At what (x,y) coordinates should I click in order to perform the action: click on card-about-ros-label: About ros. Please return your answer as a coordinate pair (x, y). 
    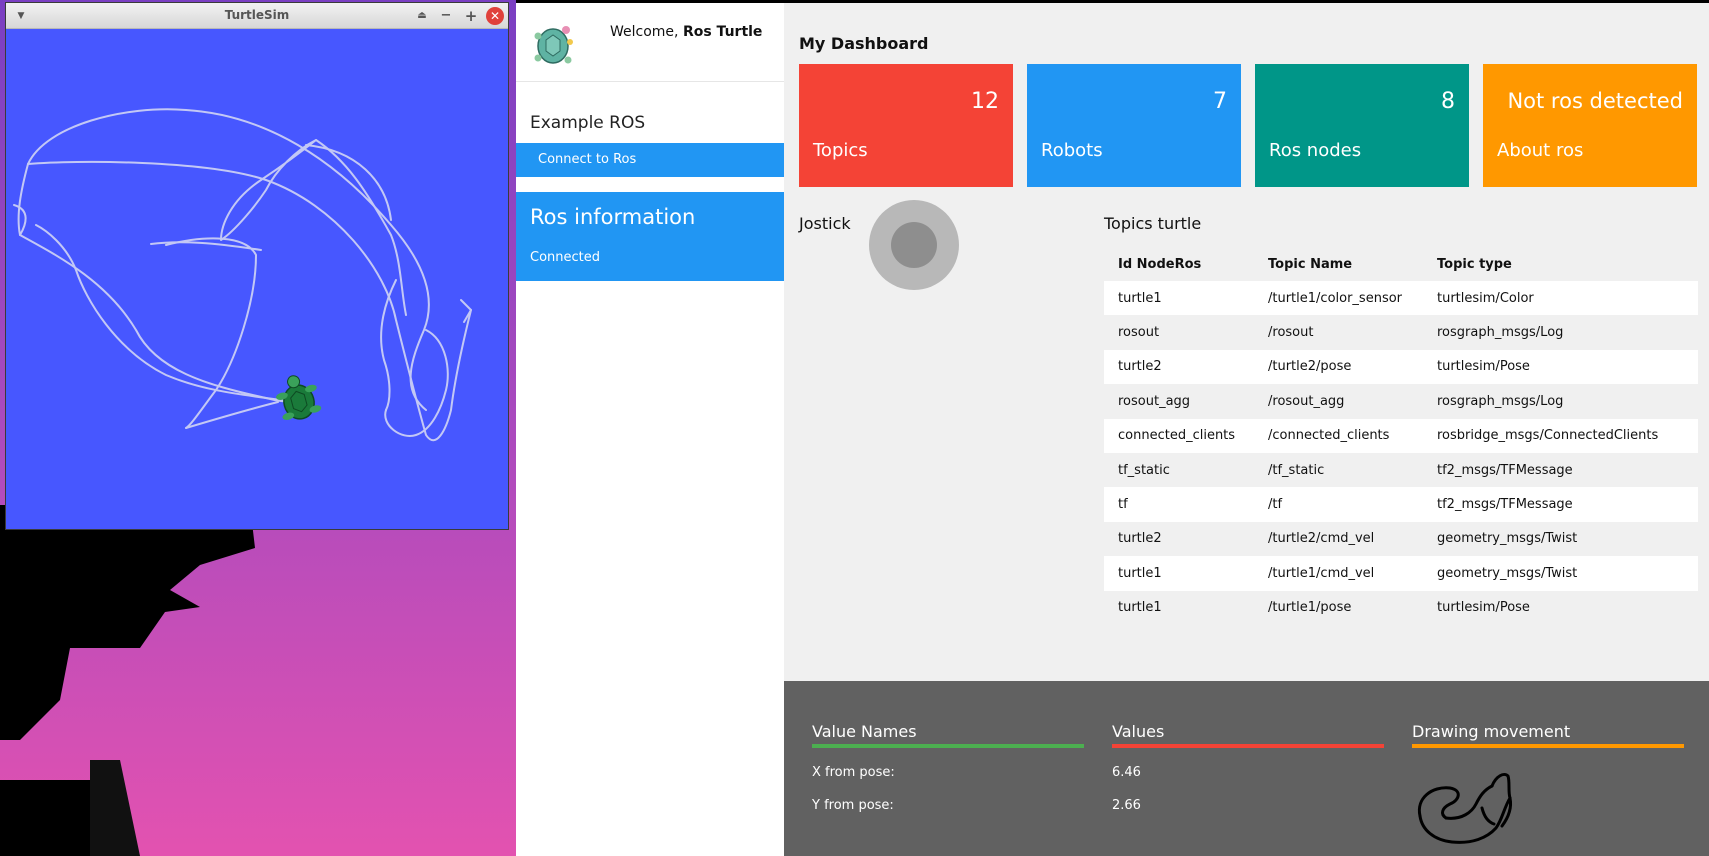
    Looking at the image, I should click on (1540, 150).